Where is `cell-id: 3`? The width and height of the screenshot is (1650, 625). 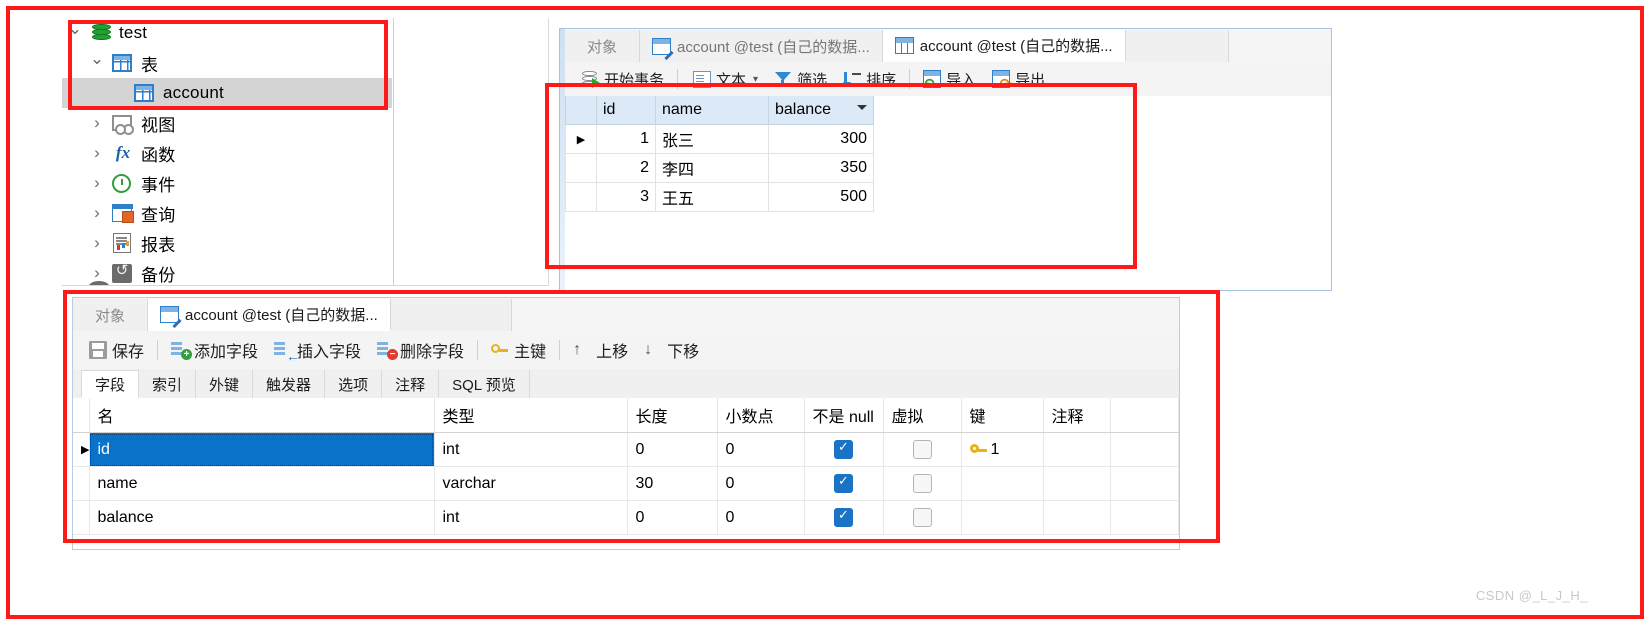
cell-id: 3 is located at coordinates (626, 197).